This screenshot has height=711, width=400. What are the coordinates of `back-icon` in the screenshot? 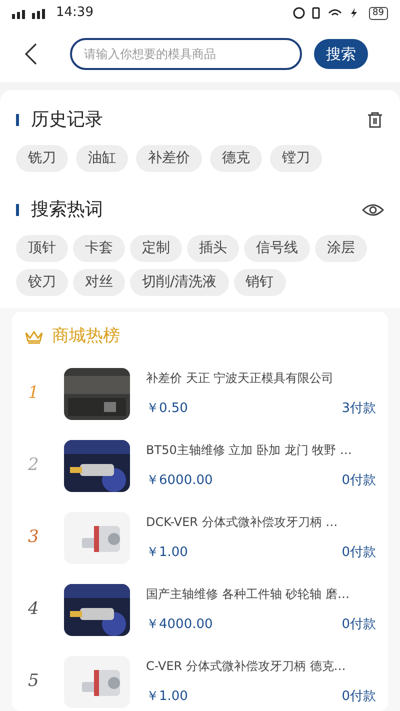 It's located at (31, 54).